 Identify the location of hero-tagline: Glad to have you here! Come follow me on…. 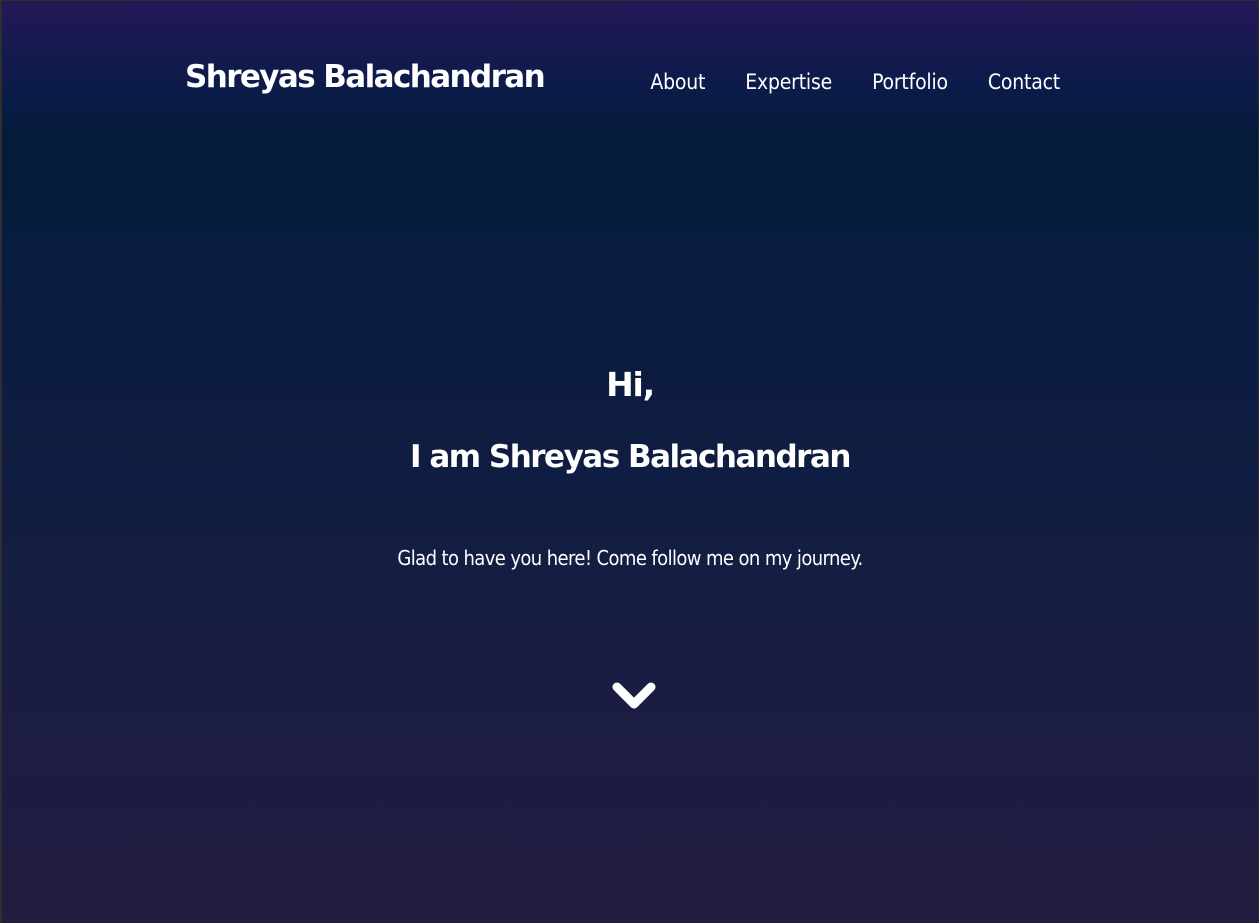
(630, 558).